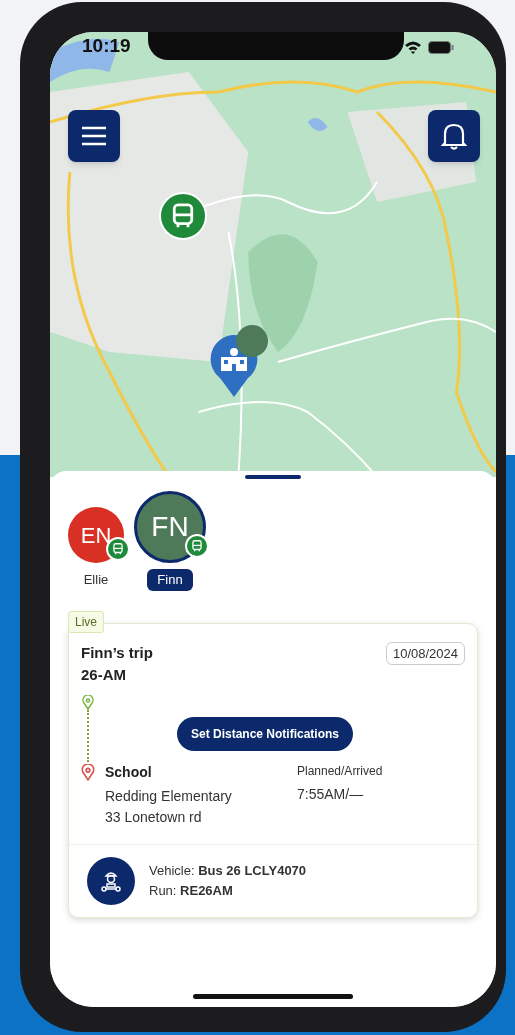  I want to click on bell-icon, so click(454, 136).